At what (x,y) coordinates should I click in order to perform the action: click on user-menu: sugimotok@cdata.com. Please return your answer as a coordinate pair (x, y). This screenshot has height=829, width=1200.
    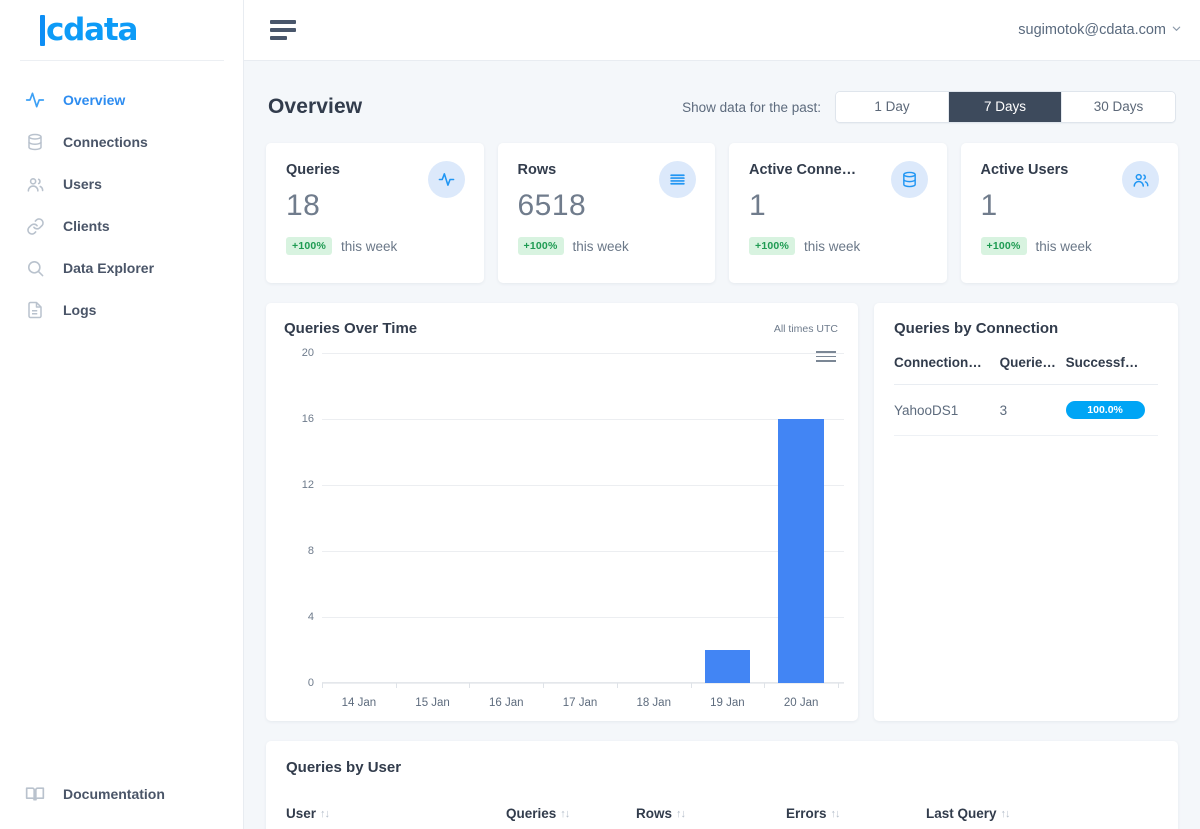
    Looking at the image, I should click on (1100, 30).